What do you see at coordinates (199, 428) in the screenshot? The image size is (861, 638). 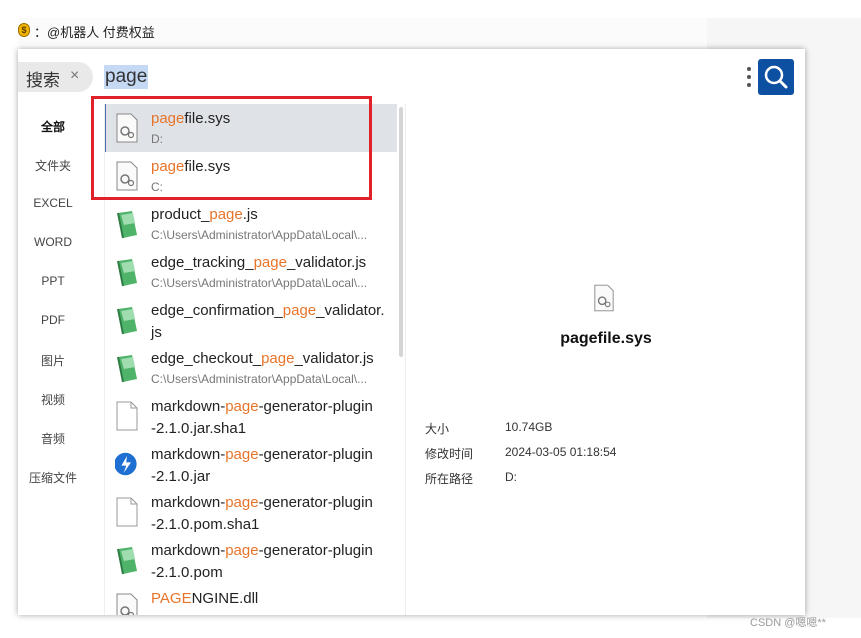 I see `result-name-continued: -2.1.0.jar.sha1` at bounding box center [199, 428].